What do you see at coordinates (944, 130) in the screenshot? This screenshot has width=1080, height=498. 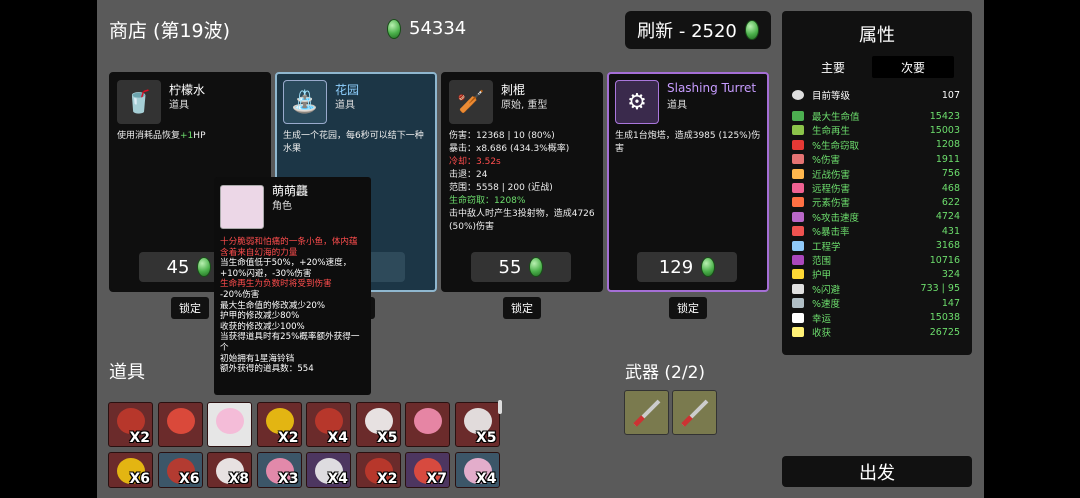 I see `stat-value: 15003` at bounding box center [944, 130].